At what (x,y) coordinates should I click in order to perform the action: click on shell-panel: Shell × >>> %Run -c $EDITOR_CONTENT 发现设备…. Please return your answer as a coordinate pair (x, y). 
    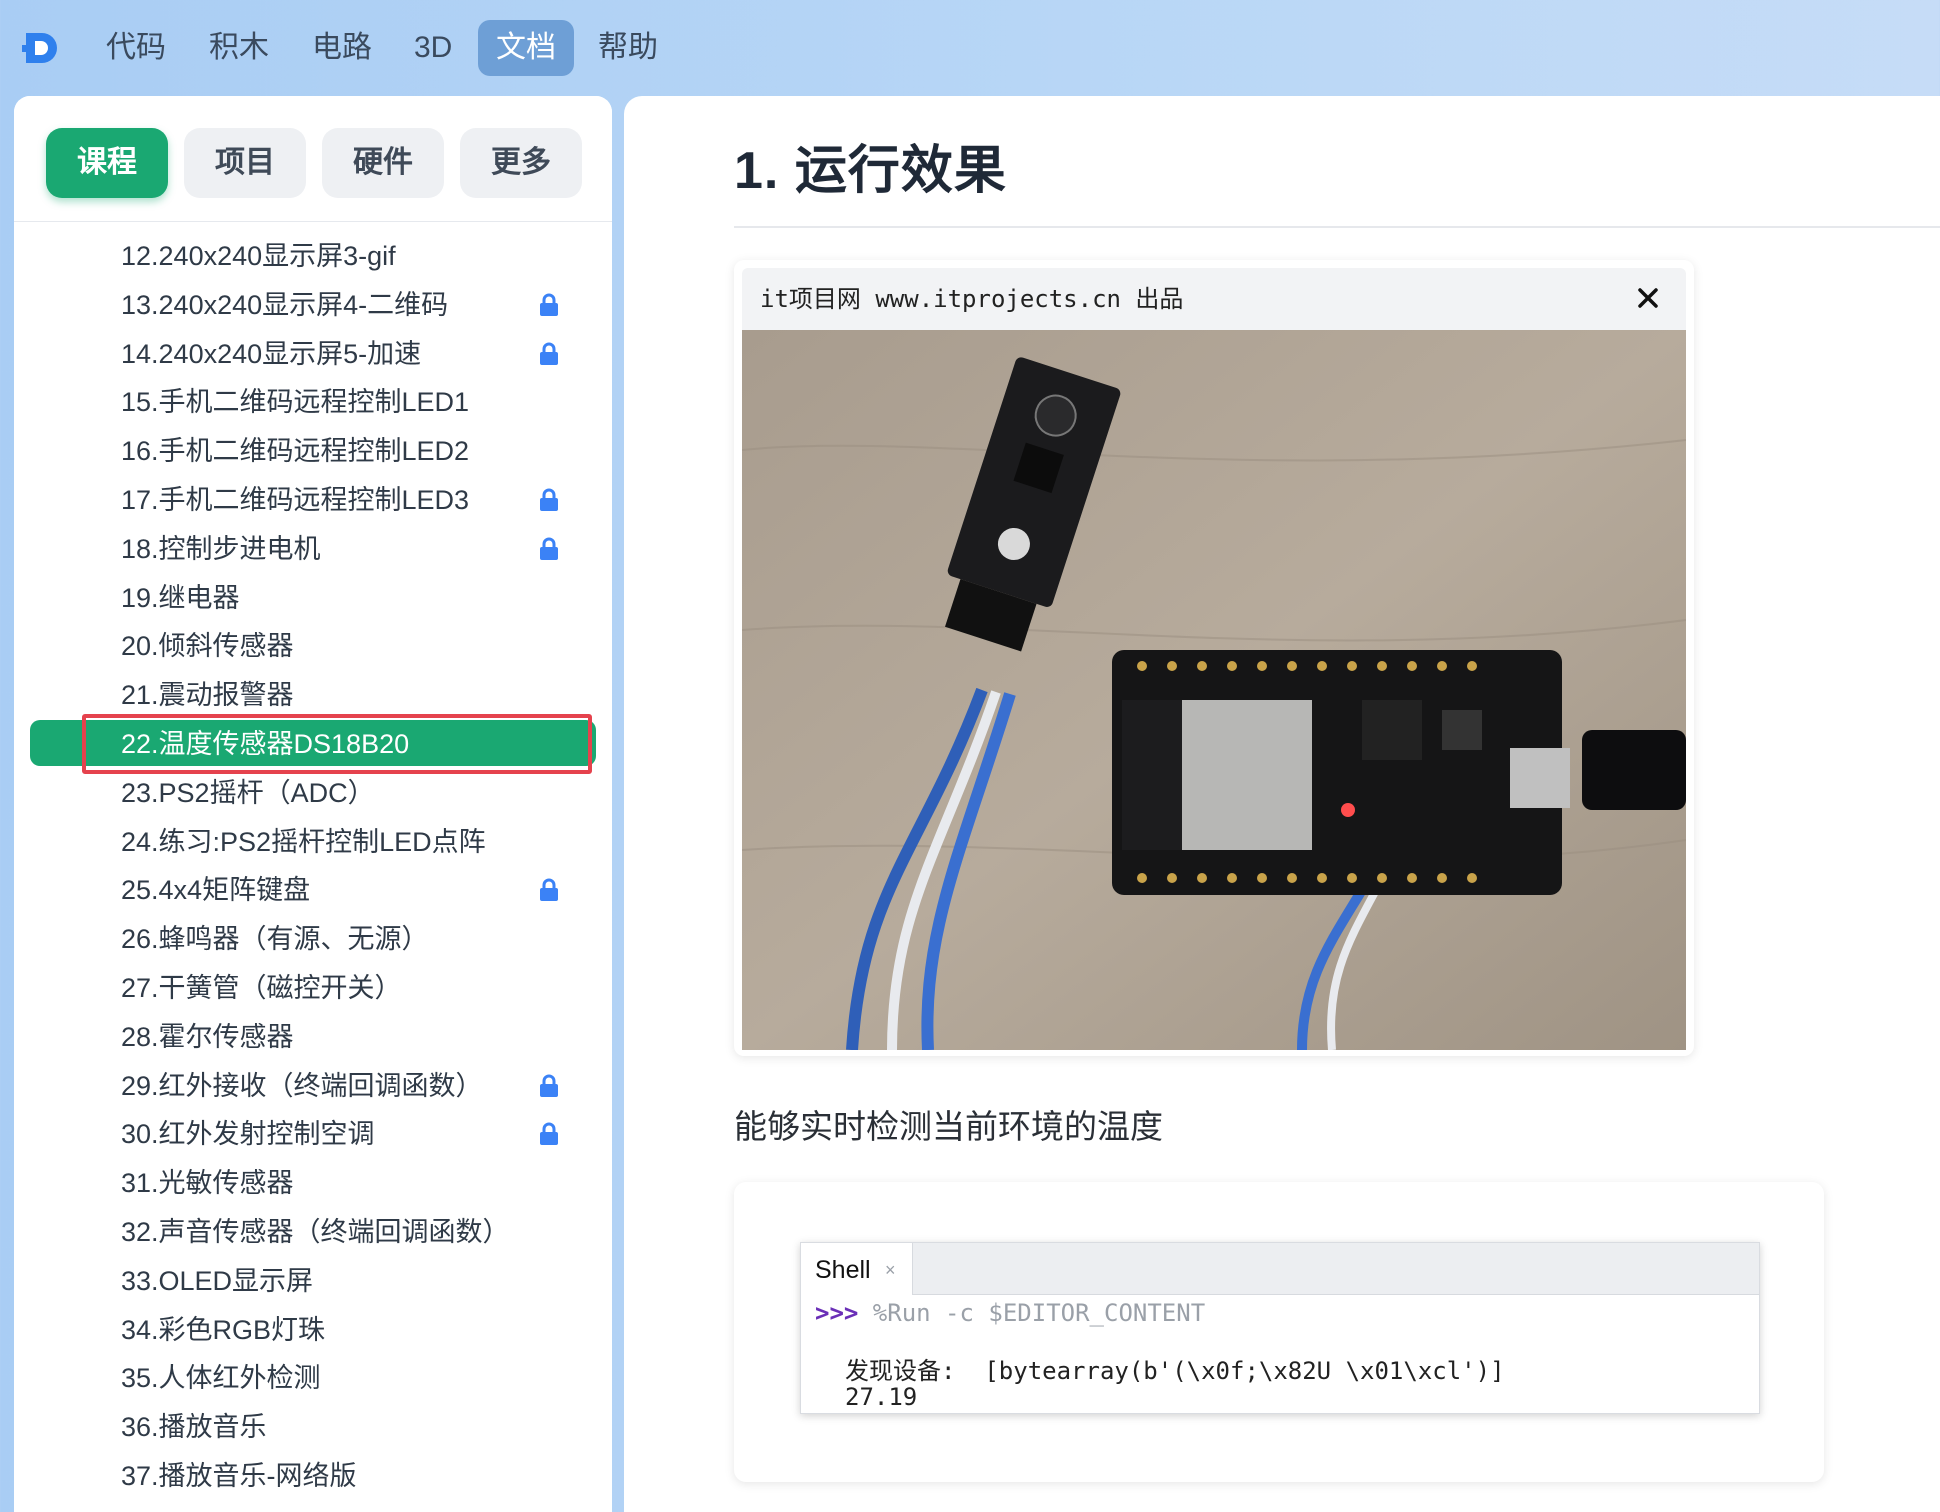
    Looking at the image, I should click on (1280, 1328).